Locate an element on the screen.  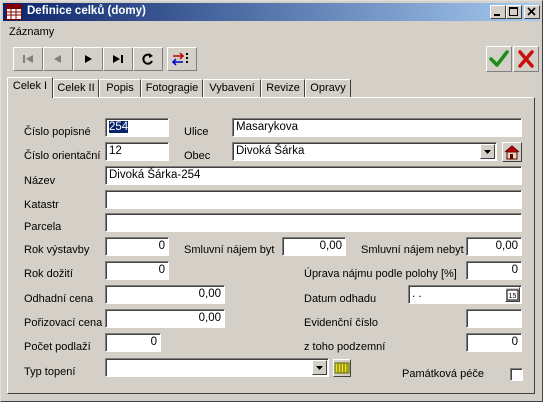
typ-topeni-label: Typ topení is located at coordinates (50, 372).